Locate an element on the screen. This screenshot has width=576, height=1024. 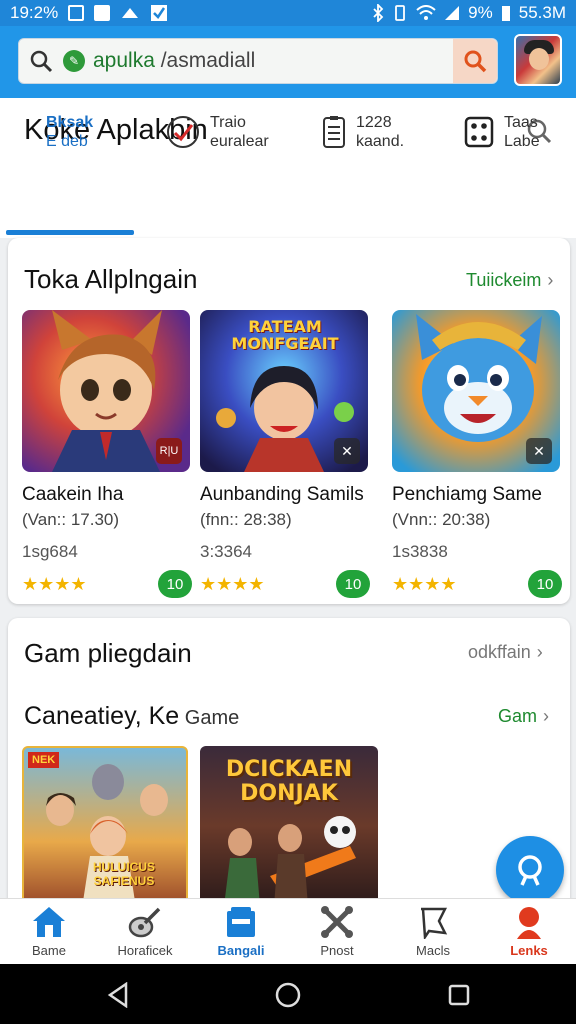
top-app-bar: ✎ apulka /asmadiall is located at coordinates (288, 62).